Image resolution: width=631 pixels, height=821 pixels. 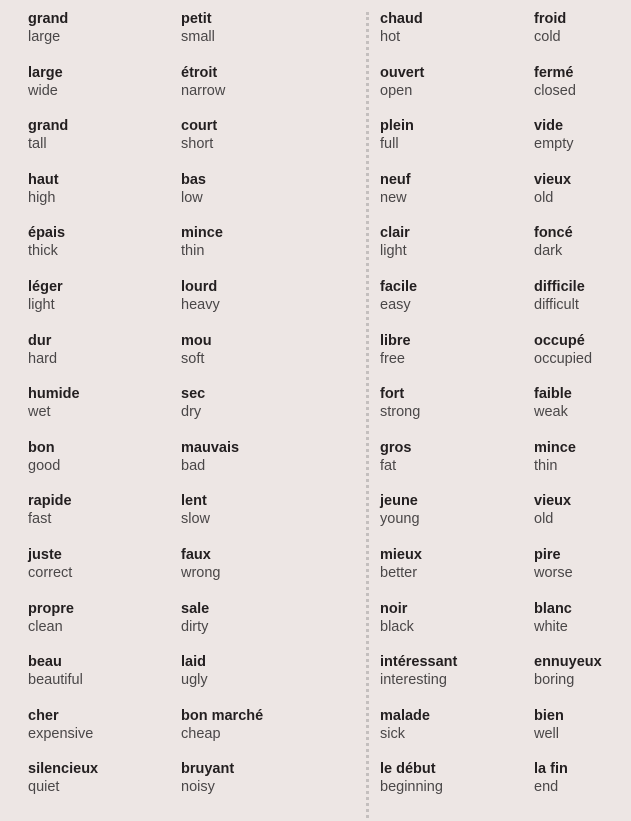 I want to click on french-word: bon, so click(x=41, y=447).